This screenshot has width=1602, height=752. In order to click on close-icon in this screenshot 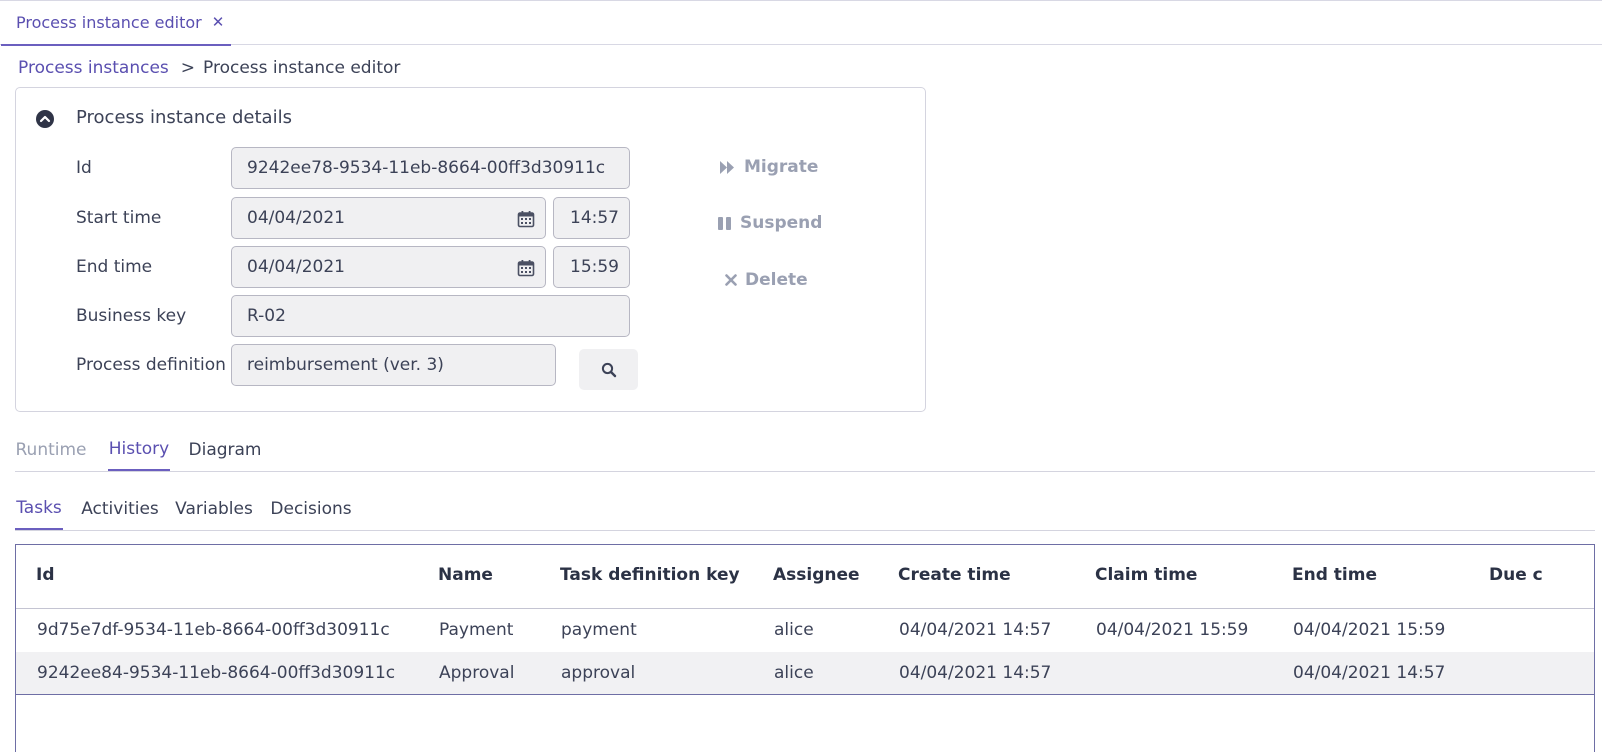, I will do `click(731, 280)`.